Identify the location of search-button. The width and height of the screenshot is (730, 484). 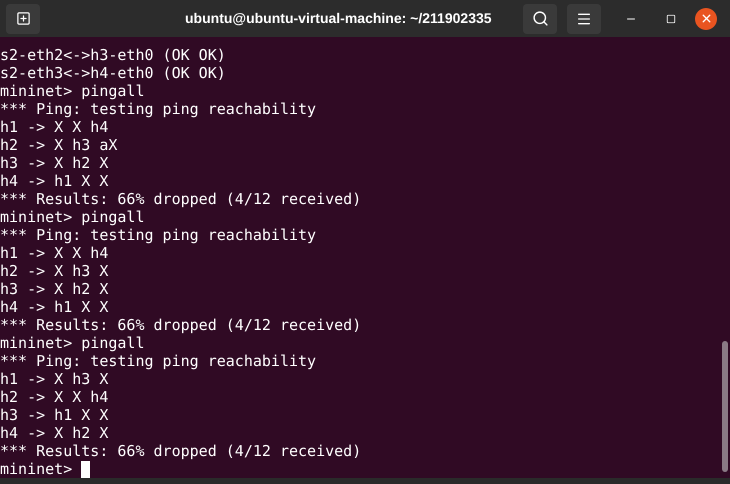
(540, 19).